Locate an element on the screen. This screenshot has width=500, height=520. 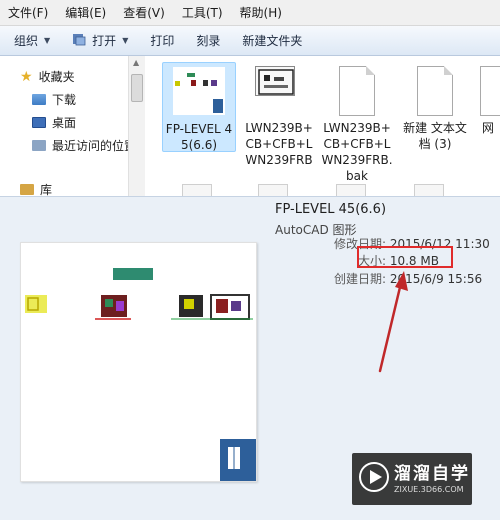
menu-edit: 编辑(E) is located at coordinates (85, 12).